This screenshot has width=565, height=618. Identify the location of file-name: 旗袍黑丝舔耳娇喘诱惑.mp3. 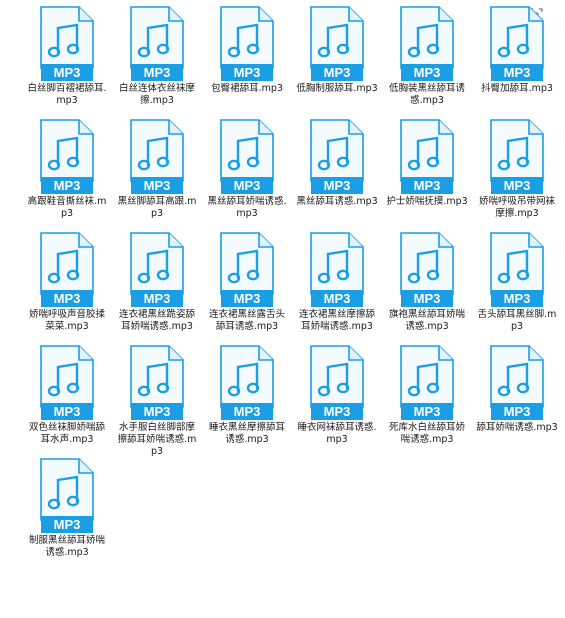
(426, 320).